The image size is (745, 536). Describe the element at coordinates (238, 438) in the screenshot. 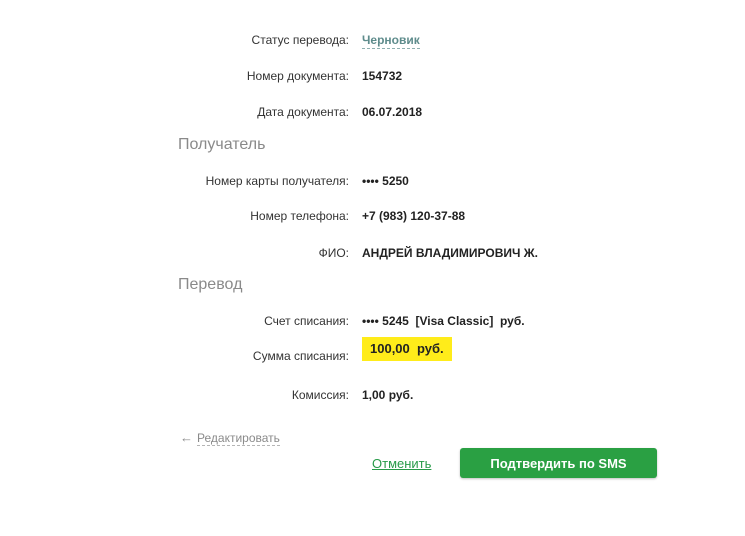

I see `edit-link-label: Редактировать` at that location.